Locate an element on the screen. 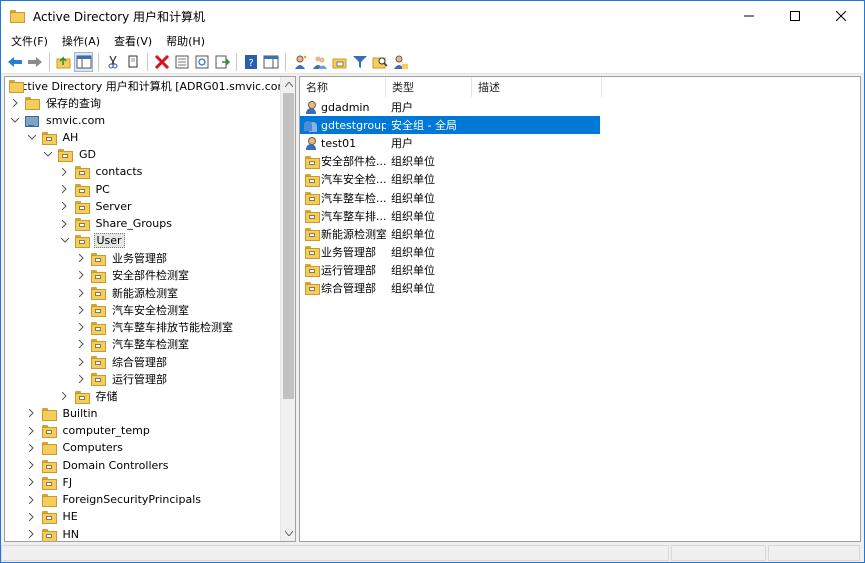 Image resolution: width=865 pixels, height=563 pixels. list-item: 新能源检测室 组织单位 is located at coordinates (580, 234).